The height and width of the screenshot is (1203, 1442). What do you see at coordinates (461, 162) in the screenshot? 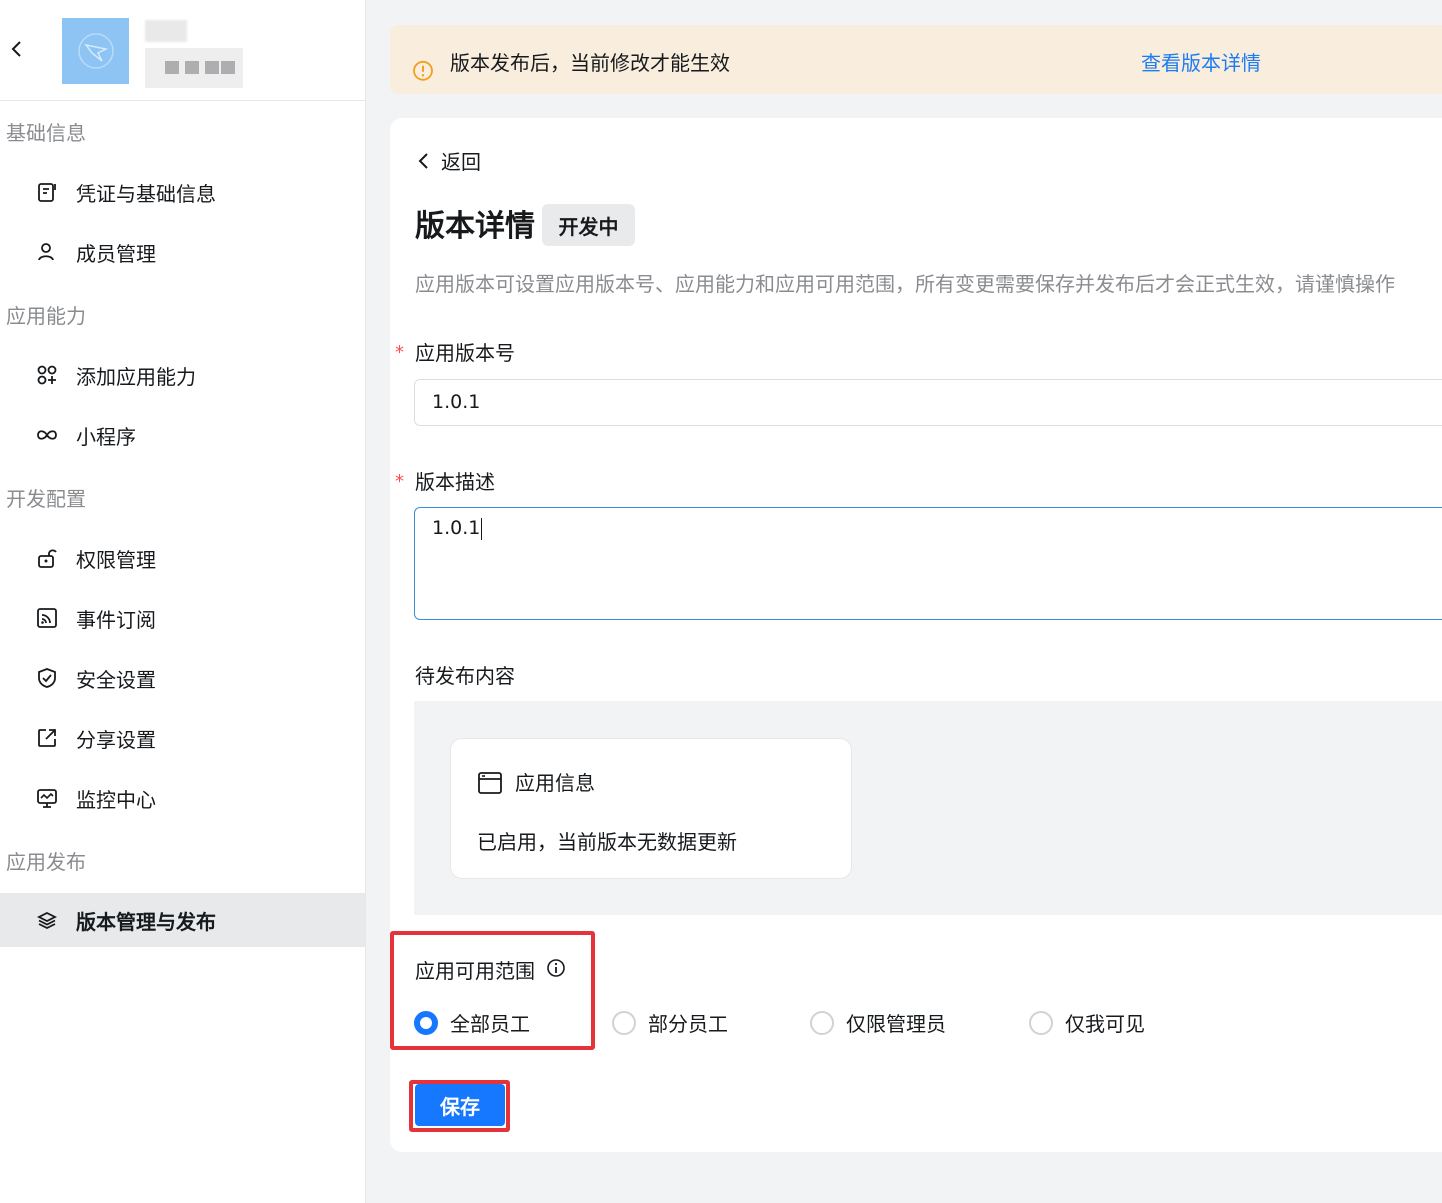
I see `back-label: 返回` at bounding box center [461, 162].